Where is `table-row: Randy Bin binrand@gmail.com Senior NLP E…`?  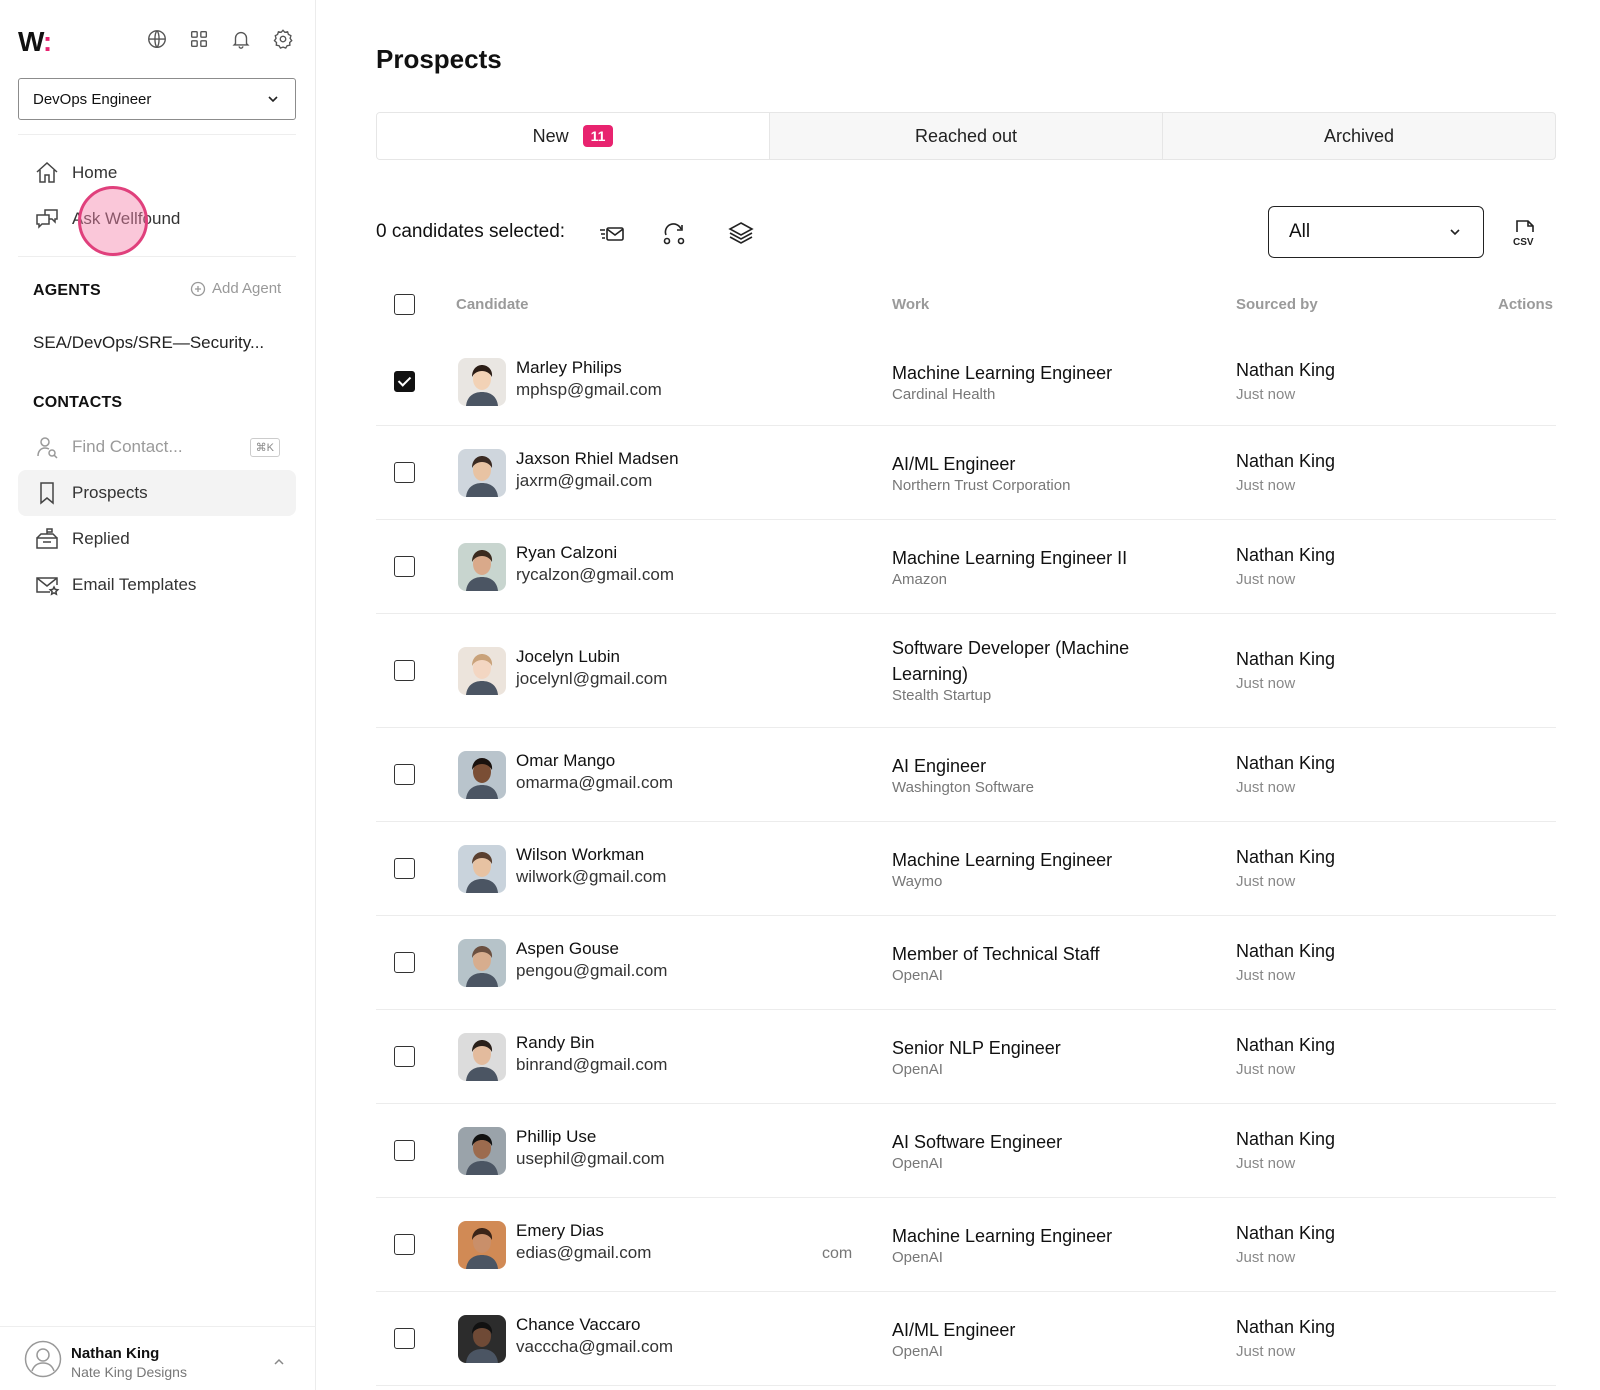 table-row: Randy Bin binrand@gmail.com Senior NLP E… is located at coordinates (966, 1057).